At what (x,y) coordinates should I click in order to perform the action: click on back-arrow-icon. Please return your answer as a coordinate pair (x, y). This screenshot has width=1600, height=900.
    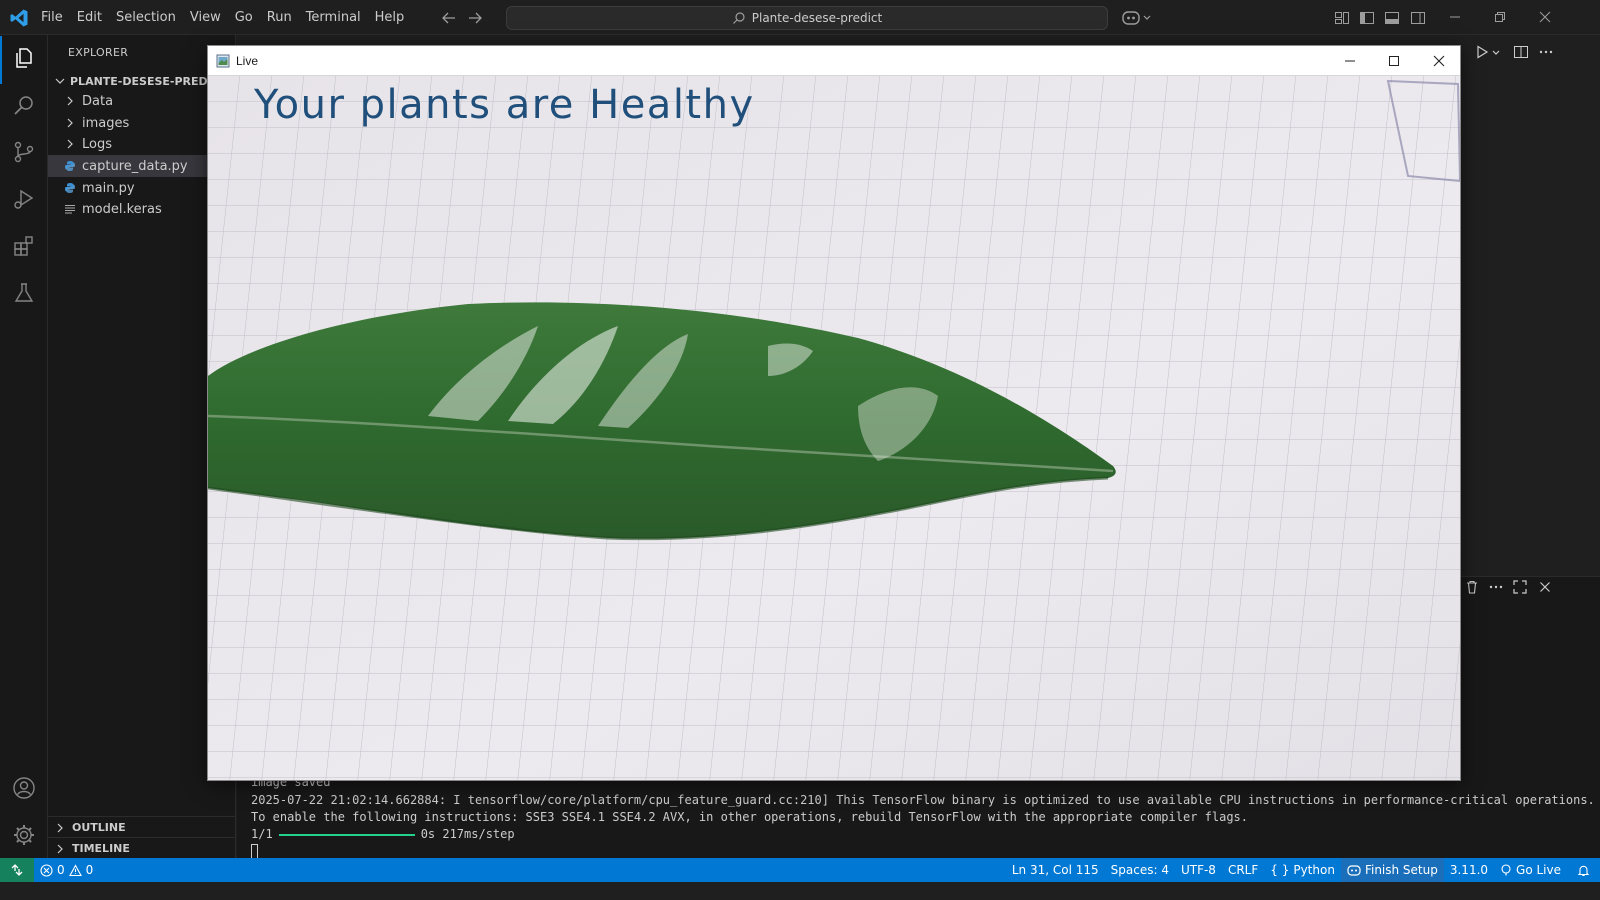
    Looking at the image, I should click on (449, 18).